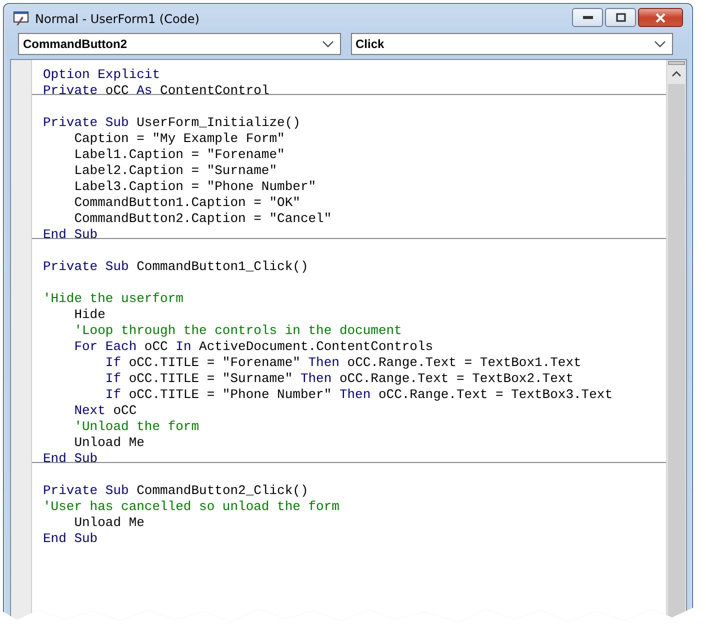 This screenshot has width=706, height=644. What do you see at coordinates (136, 427) in the screenshot?
I see `code-line: 'Unload the form` at bounding box center [136, 427].